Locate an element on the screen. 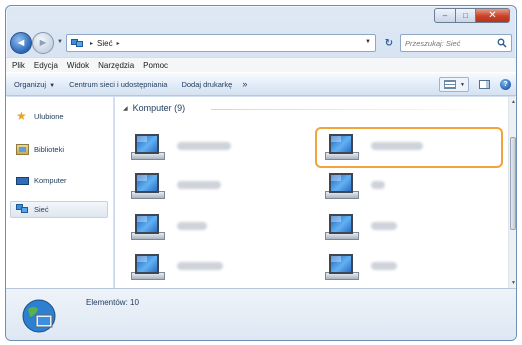 This screenshot has width=522, height=345. forward-button: ► is located at coordinates (43, 43).